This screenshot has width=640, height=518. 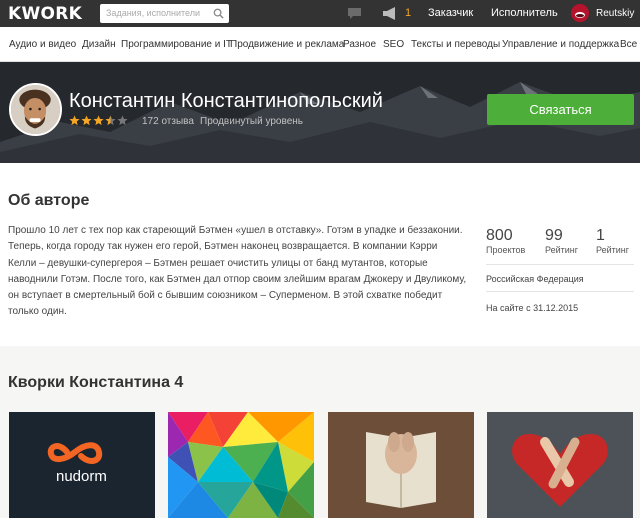 I want to click on stat-rank: 1 Рейтинг, so click(x=612, y=241).